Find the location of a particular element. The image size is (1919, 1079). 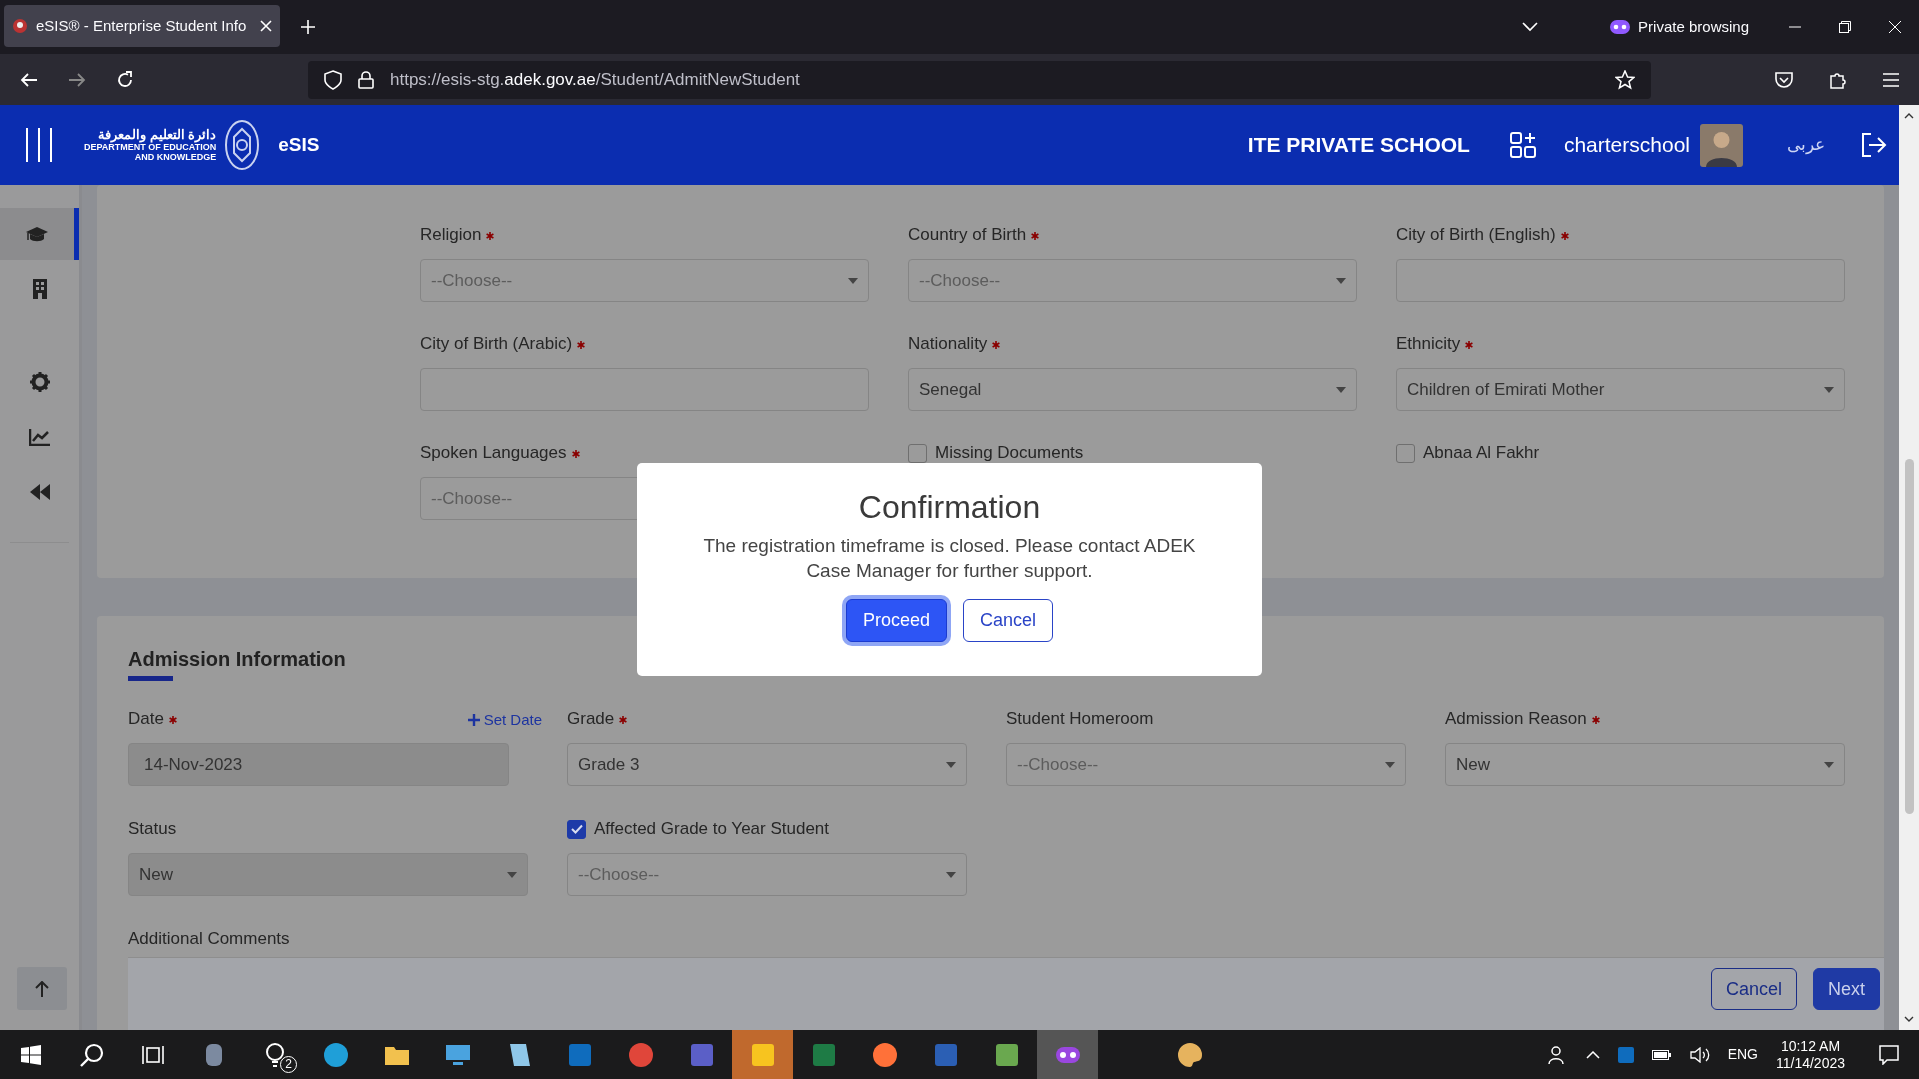

windows-logo-icon is located at coordinates (30, 1054).